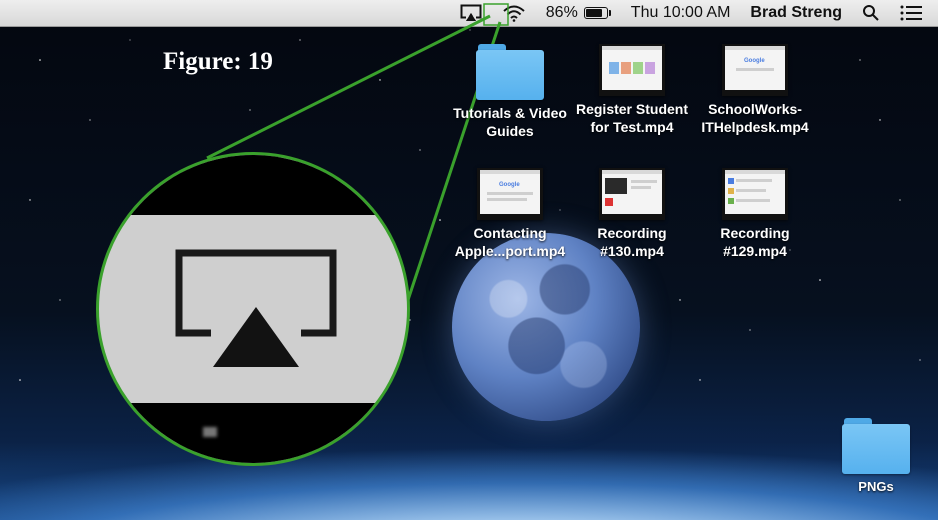 This screenshot has height=520, width=938. Describe the element at coordinates (631, 118) in the screenshot. I see `desktop-item-label: Register Student for Test.mp4` at that location.